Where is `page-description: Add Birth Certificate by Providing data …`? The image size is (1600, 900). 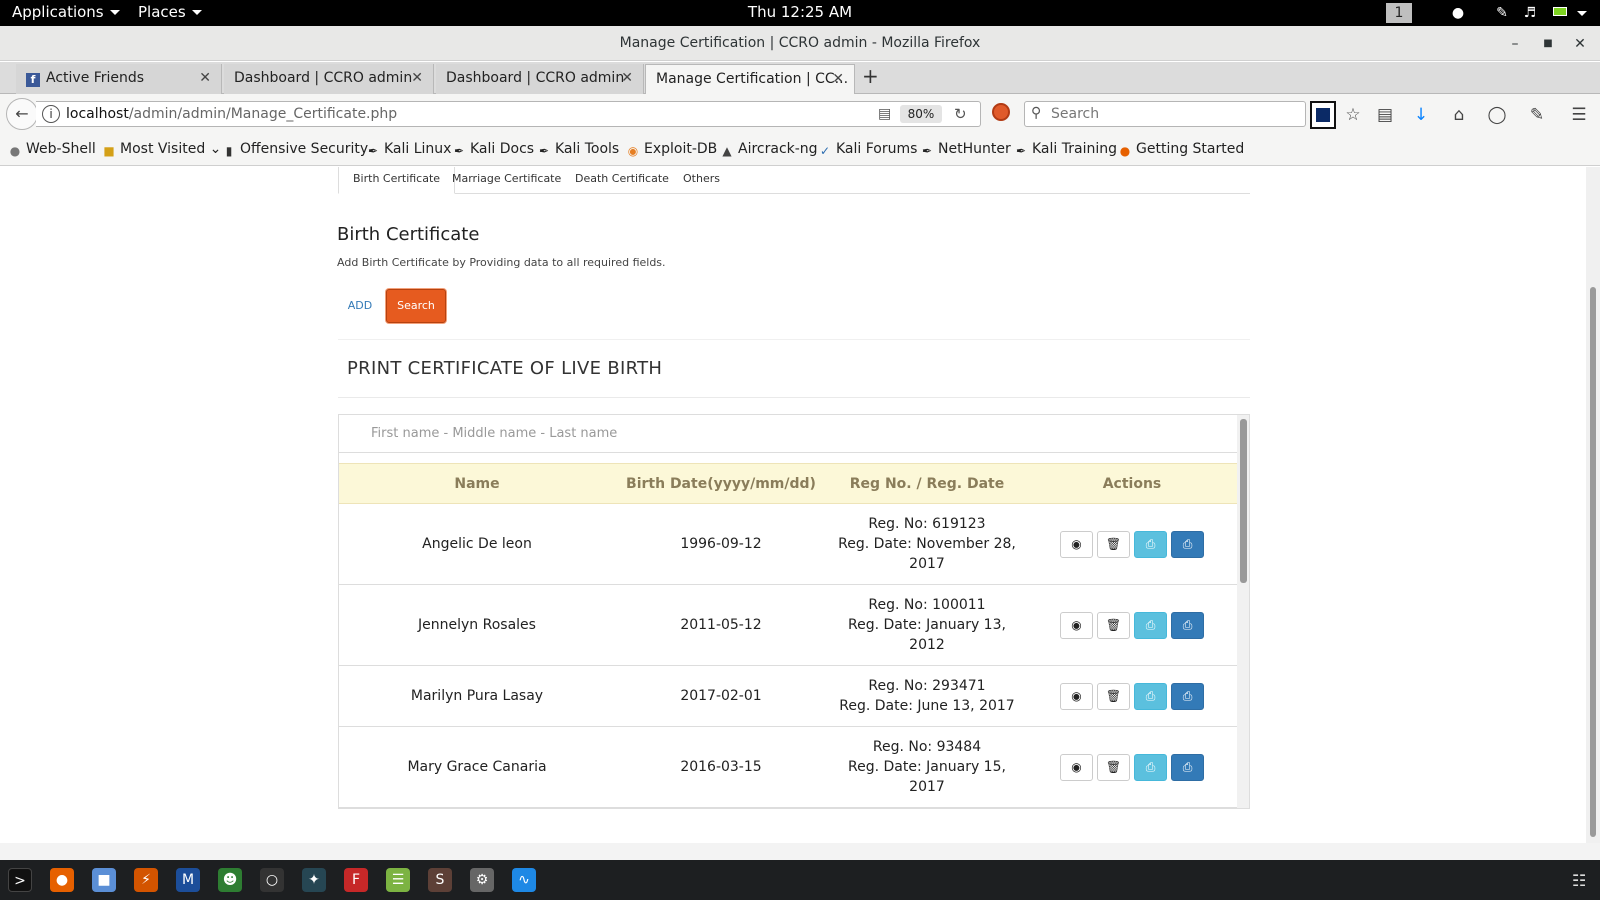
page-description: Add Birth Certificate by Providing data … is located at coordinates (501, 262).